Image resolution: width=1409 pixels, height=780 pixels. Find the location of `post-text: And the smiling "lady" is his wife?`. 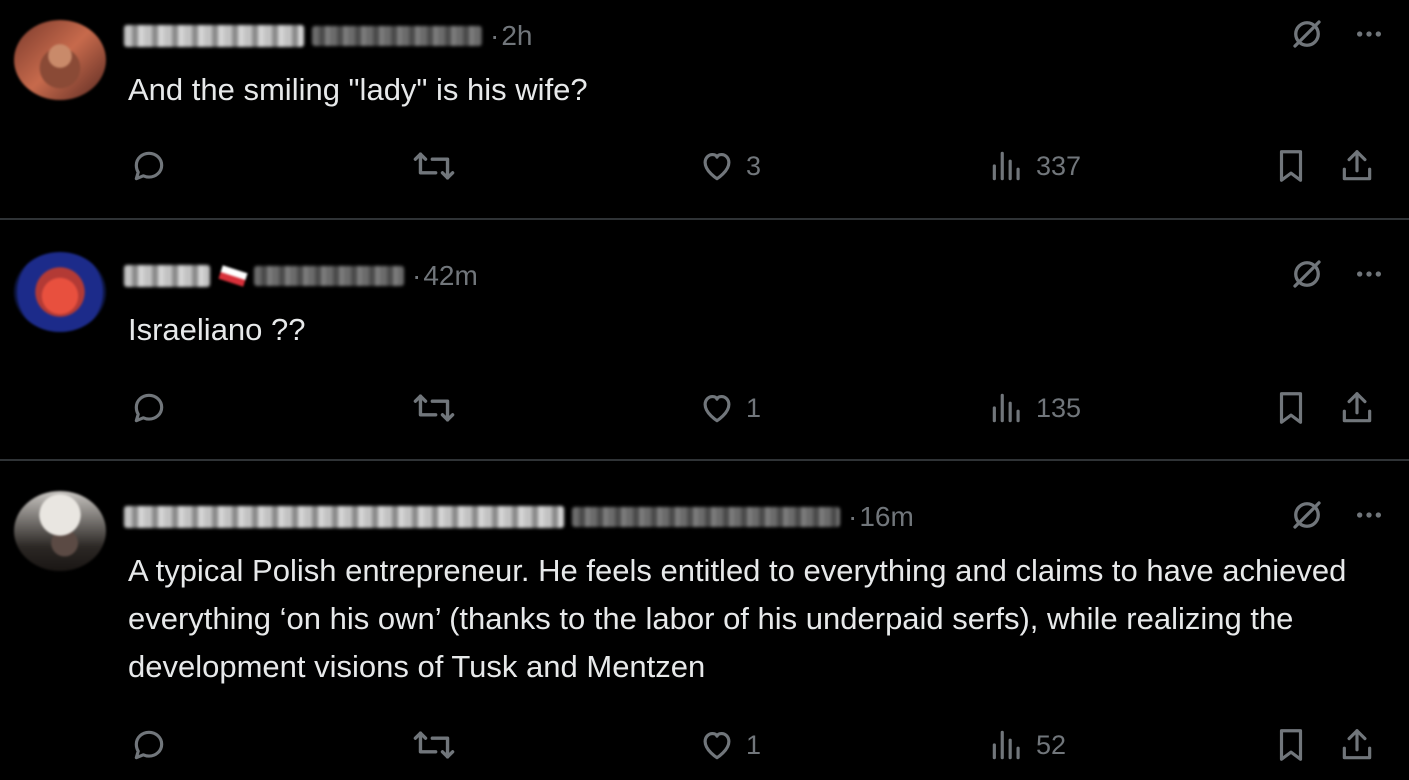

post-text: And the smiling "lady" is his wife? is located at coordinates (358, 89).